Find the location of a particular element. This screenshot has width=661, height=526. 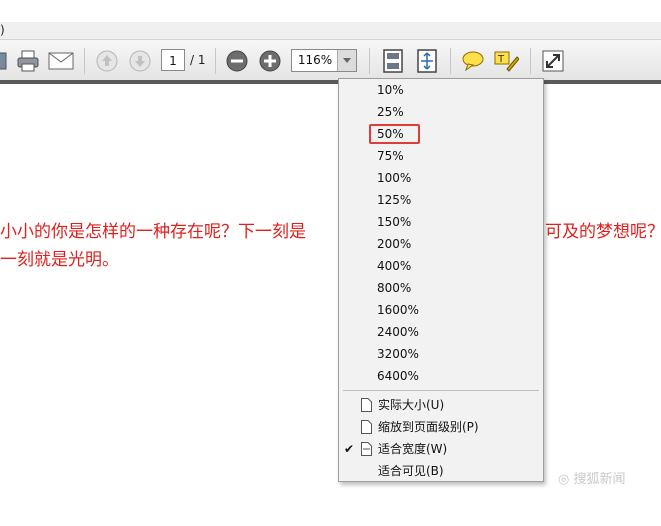

zoom-option-200: 200% is located at coordinates (441, 244).